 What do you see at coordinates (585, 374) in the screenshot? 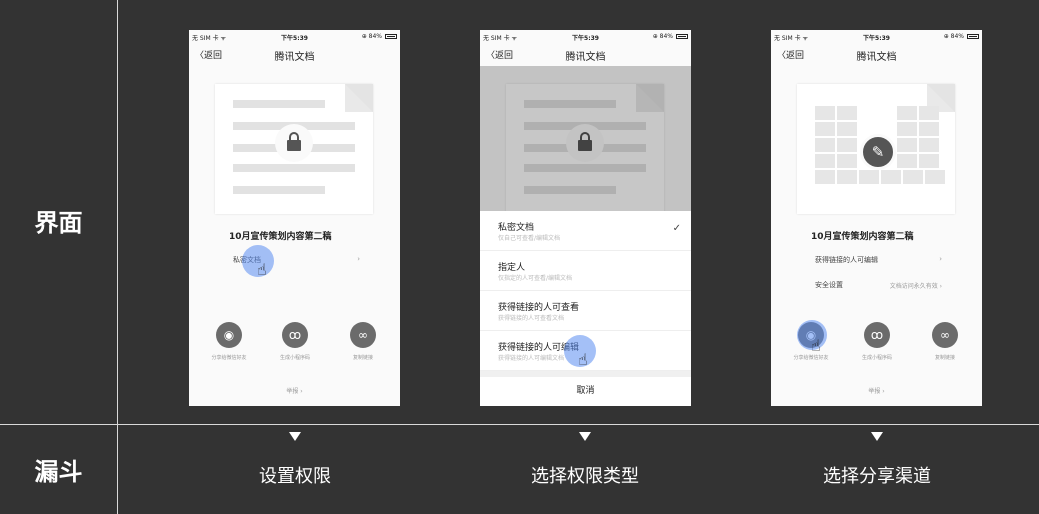
I see `sheet-separator` at bounding box center [585, 374].